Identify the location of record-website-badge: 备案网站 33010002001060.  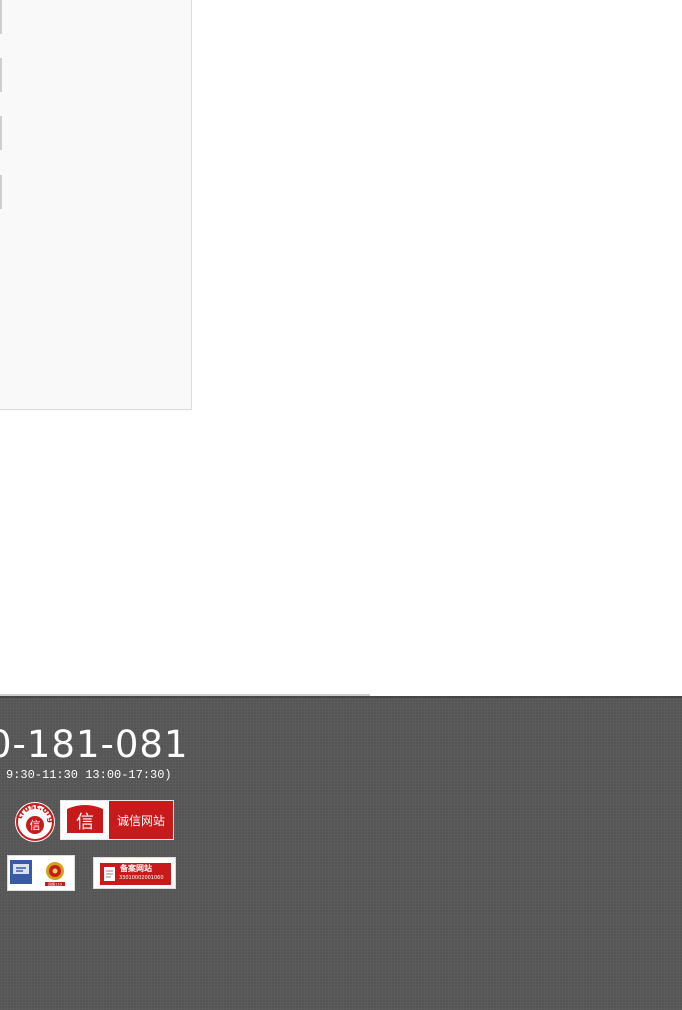
(134, 873).